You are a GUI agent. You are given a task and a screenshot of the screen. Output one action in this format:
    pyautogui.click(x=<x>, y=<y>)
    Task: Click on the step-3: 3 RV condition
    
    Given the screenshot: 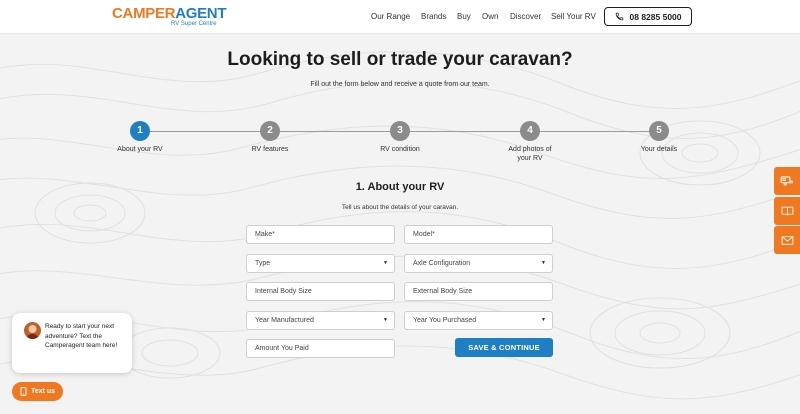 What is the action you would take?
    pyautogui.click(x=400, y=137)
    